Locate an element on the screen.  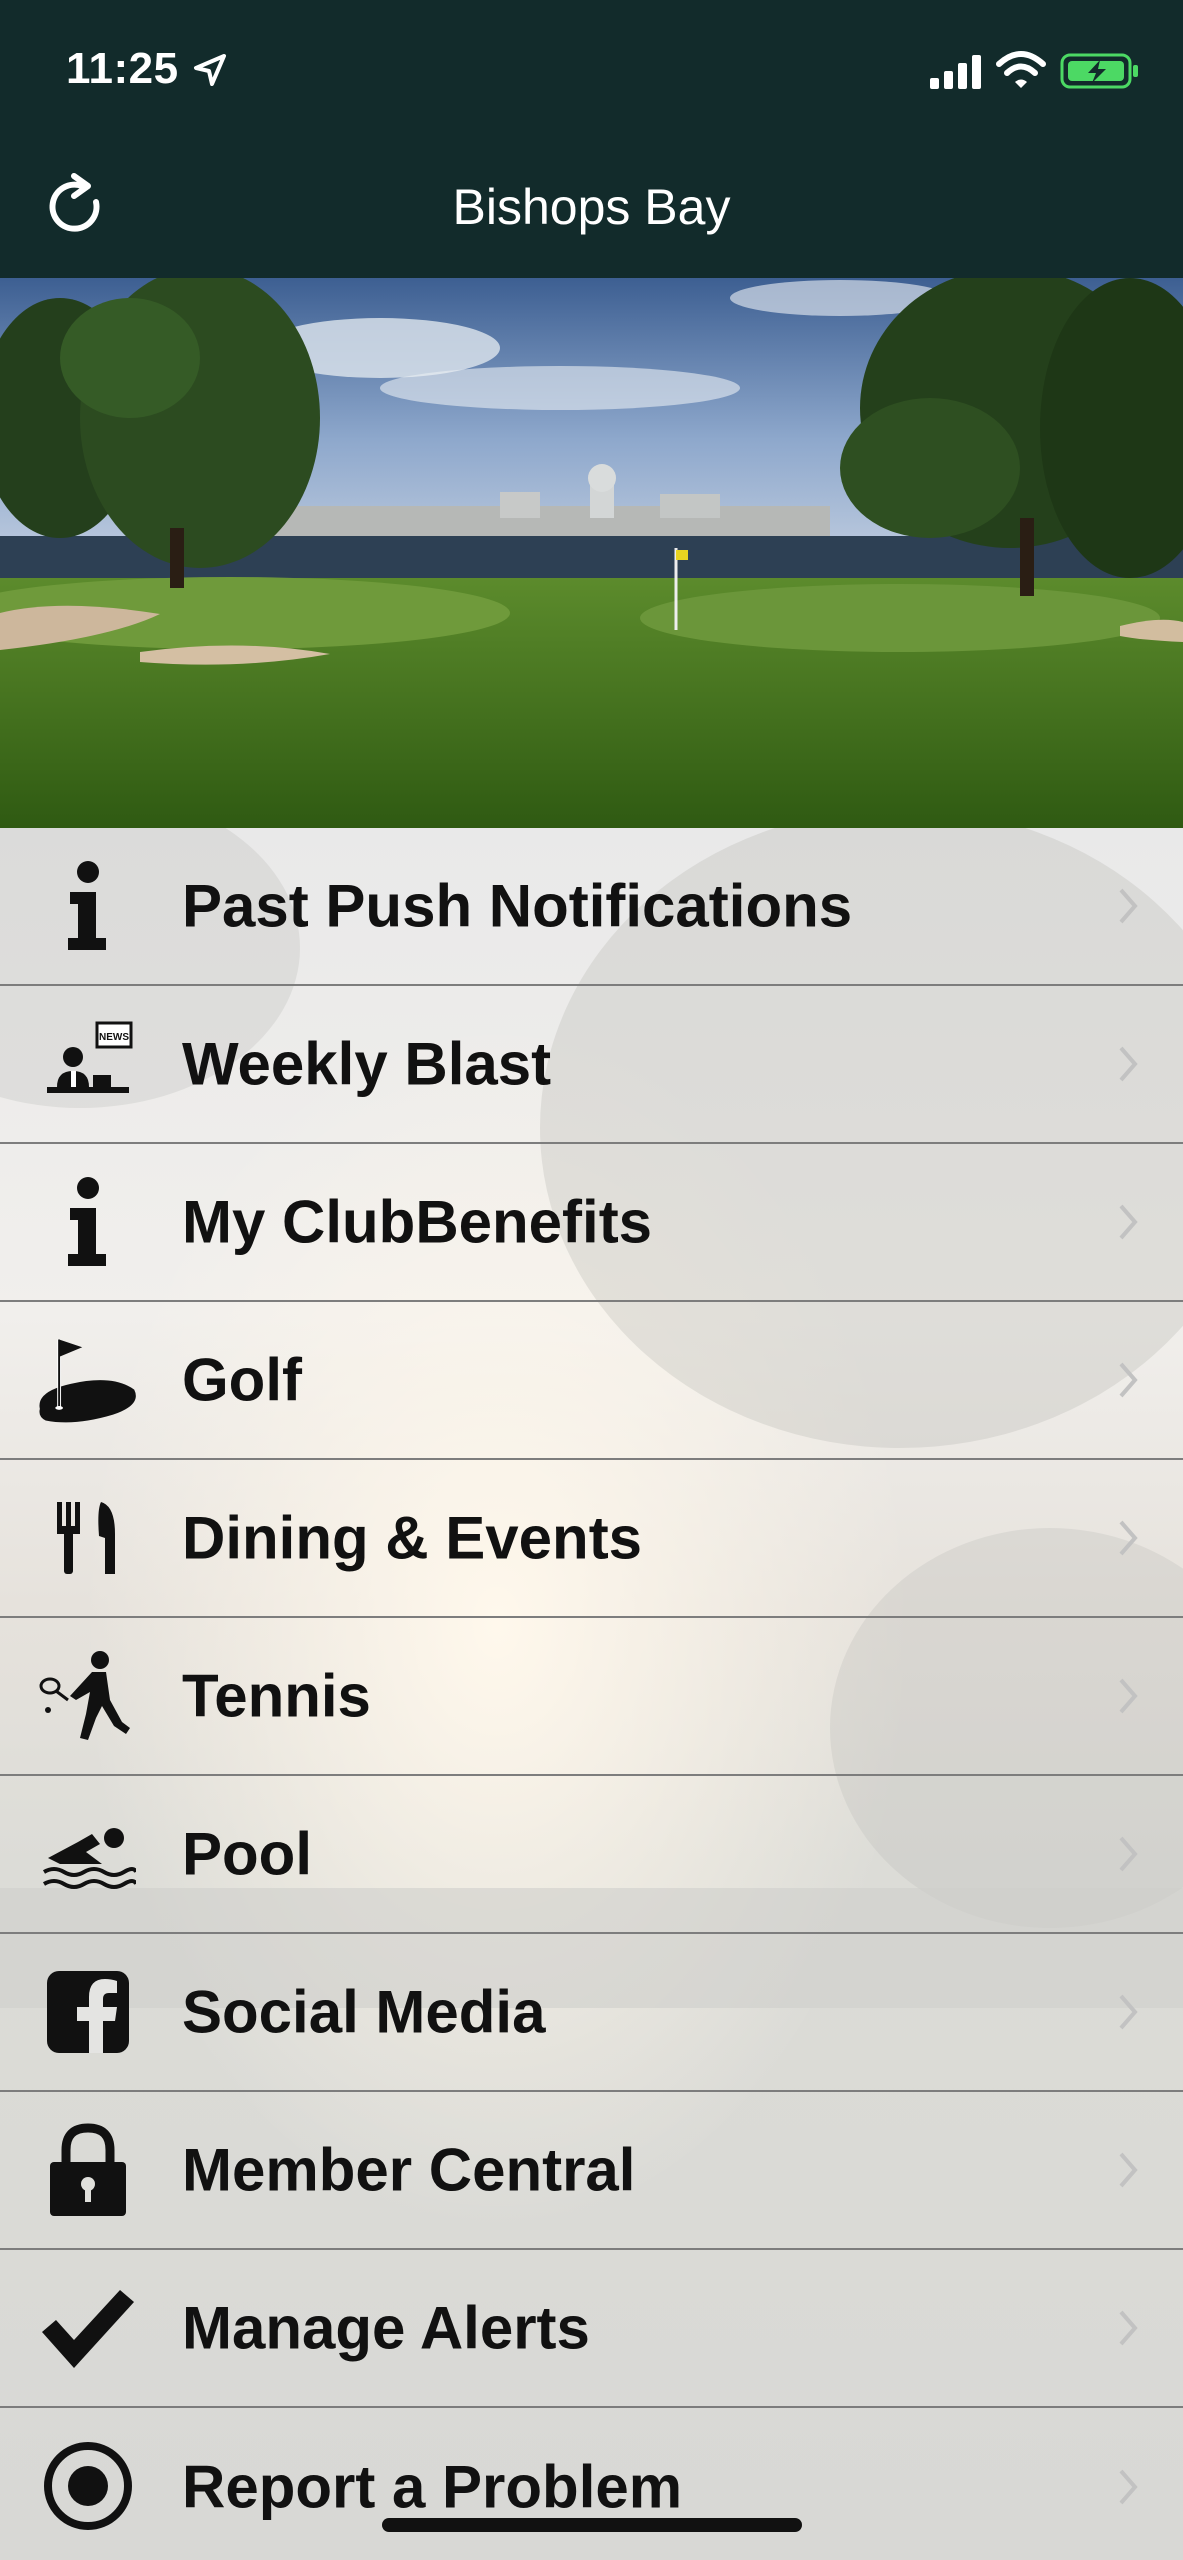
location-arrow-icon is located at coordinates (210, 70).